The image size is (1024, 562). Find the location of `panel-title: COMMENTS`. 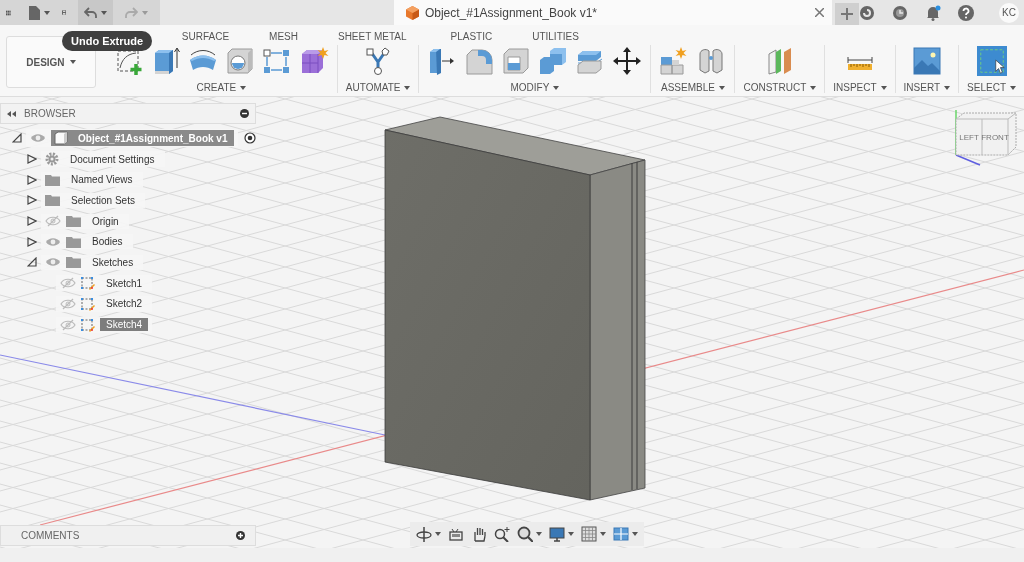

panel-title: COMMENTS is located at coordinates (51, 535).